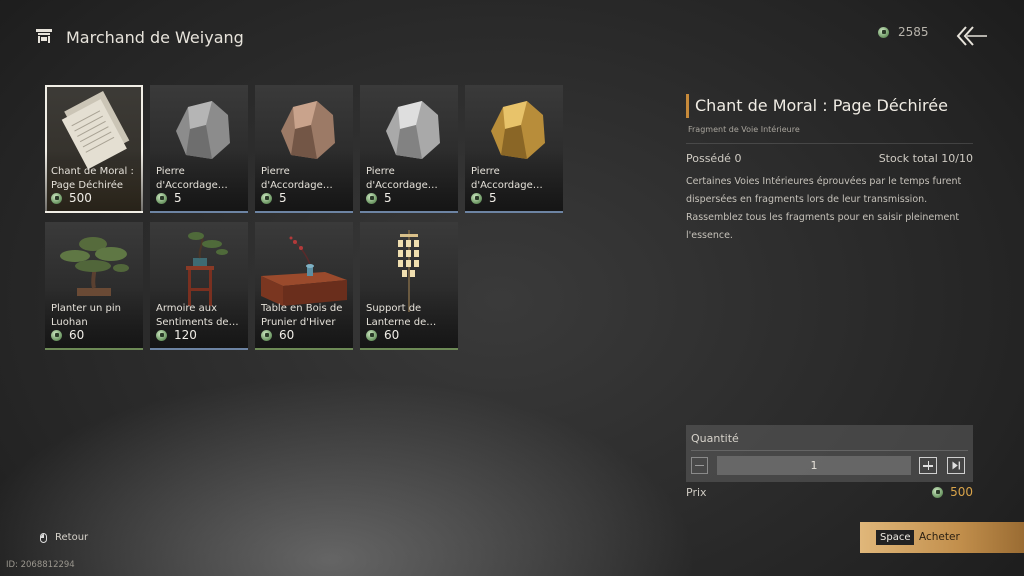 This screenshot has height=576, width=1024. I want to click on item-price: 500, so click(71, 198).